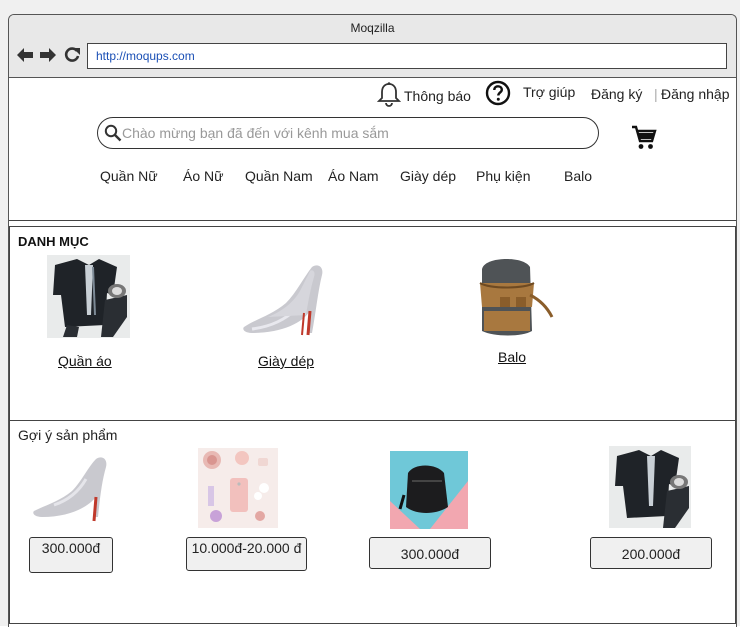 The image size is (740, 627). I want to click on menu-item-giay-dep: Giày dép, so click(428, 176).